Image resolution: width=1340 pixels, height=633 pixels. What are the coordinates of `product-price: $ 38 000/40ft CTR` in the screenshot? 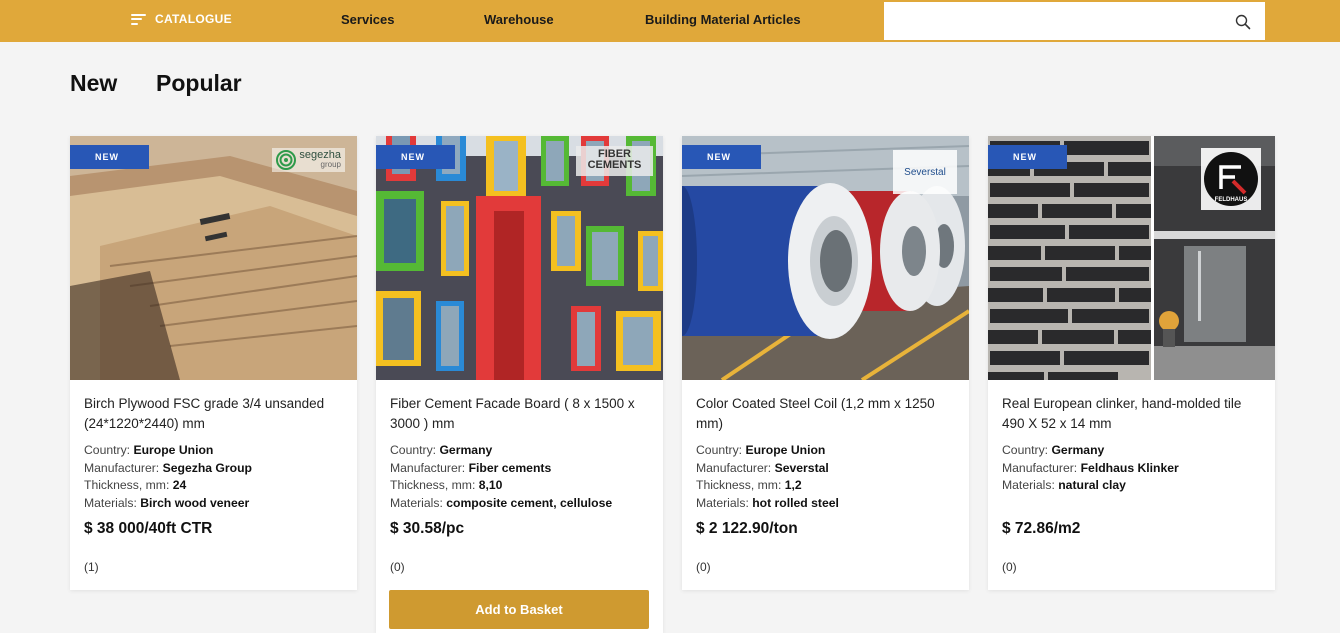 It's located at (148, 528).